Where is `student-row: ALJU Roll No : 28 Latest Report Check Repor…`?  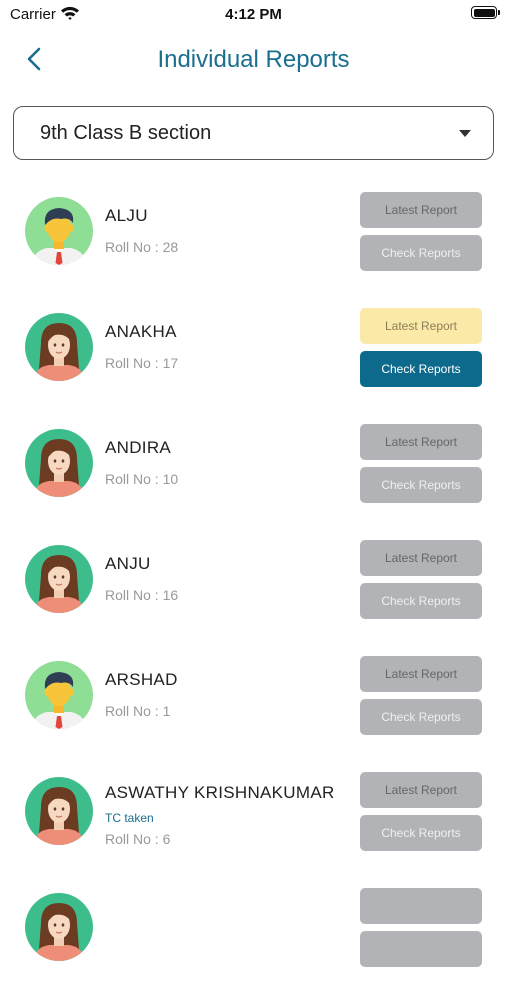
student-row: ALJU Roll No : 28 Latest Report Check Repor… is located at coordinates (253, 235).